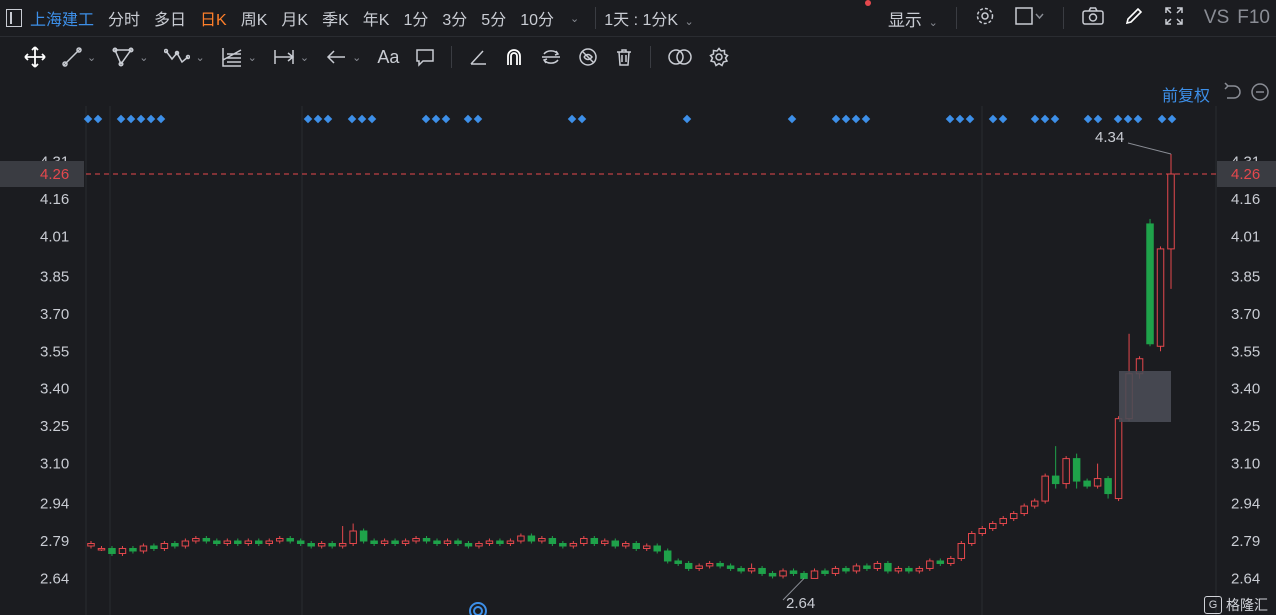 The image size is (1276, 615). Describe the element at coordinates (648, 18) in the screenshot. I see `period-selector: 1天 : 1分K ⌄` at that location.